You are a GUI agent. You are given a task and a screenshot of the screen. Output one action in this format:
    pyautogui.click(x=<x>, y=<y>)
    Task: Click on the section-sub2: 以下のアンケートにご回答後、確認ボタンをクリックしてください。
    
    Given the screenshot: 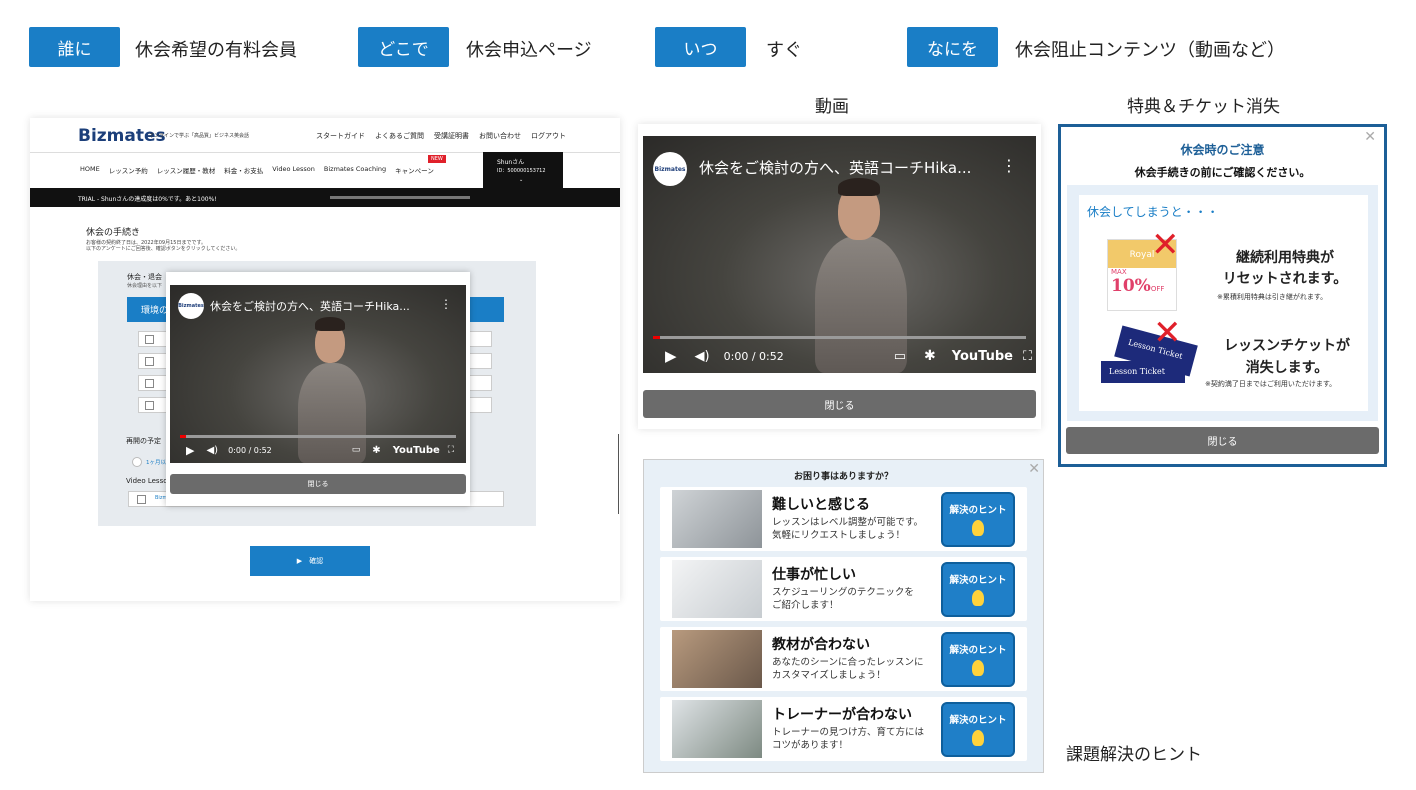 What is the action you would take?
    pyautogui.click(x=163, y=249)
    